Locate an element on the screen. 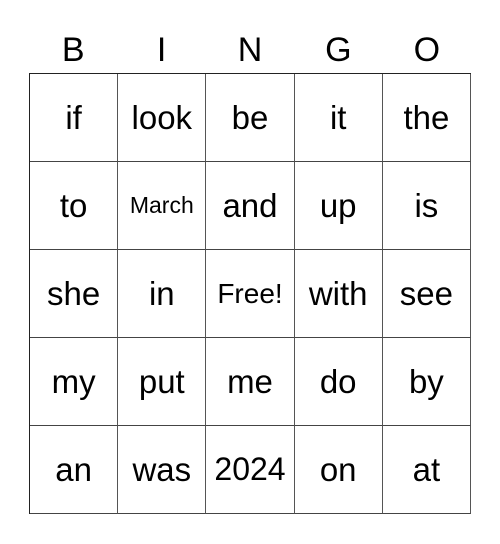 This screenshot has width=500, height=544. bingo-cell: do is located at coordinates (338, 382).